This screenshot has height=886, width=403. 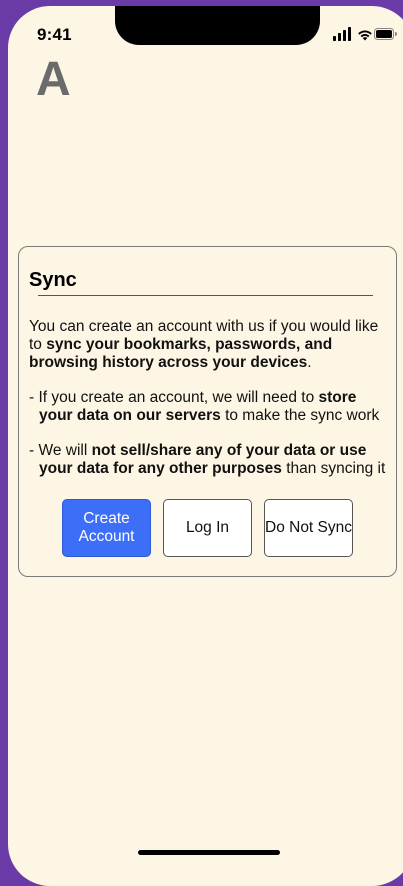 What do you see at coordinates (385, 34) in the screenshot?
I see `battery-icon` at bounding box center [385, 34].